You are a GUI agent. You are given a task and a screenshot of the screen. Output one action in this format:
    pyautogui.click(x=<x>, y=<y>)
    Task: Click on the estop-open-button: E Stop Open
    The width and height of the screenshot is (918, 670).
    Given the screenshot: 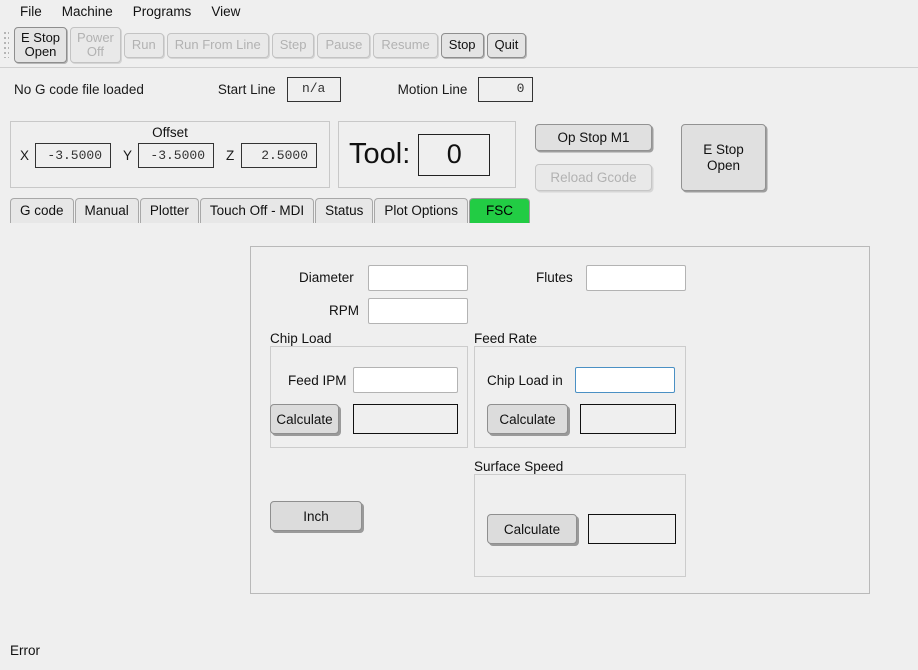 What is the action you would take?
    pyautogui.click(x=723, y=157)
    